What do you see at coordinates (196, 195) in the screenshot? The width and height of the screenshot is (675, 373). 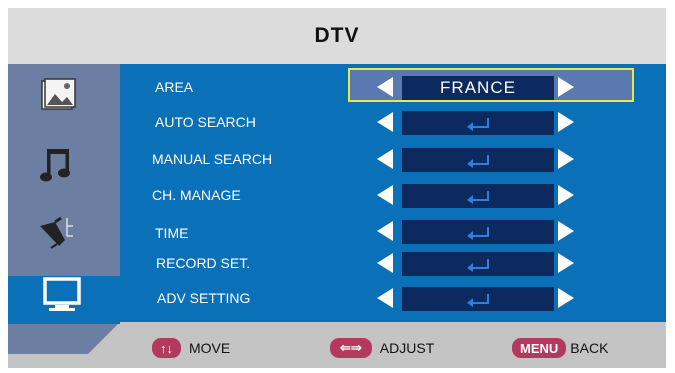 I see `menu-label: CH. MANAGE` at bounding box center [196, 195].